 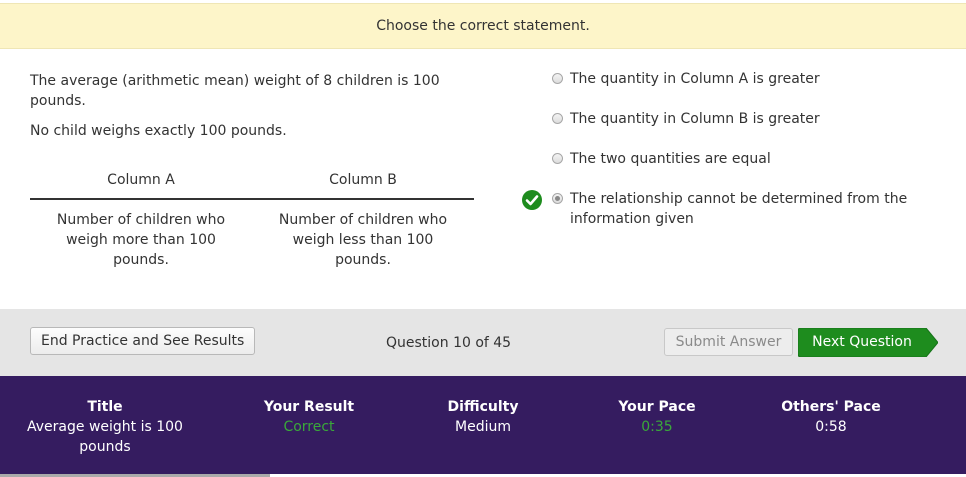 I want to click on stat-difficulty: Difficulty Medium, so click(x=483, y=417).